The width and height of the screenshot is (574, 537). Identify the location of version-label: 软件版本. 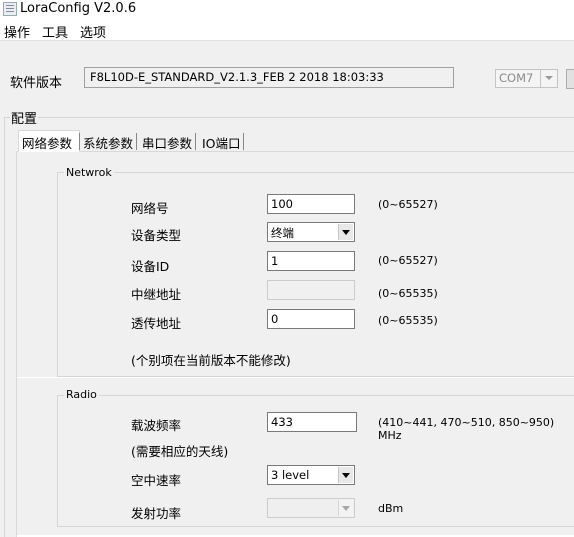
(36, 83).